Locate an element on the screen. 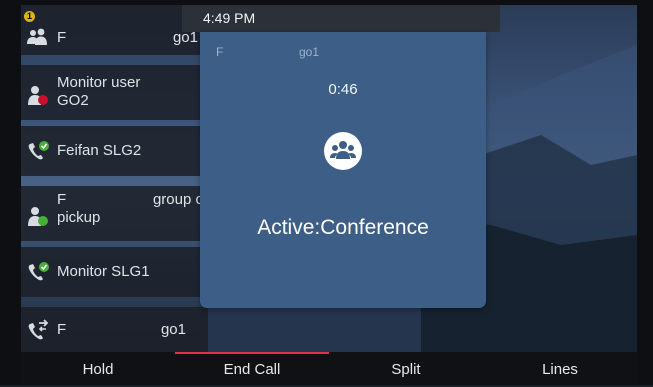 The image size is (653, 387). conference-icon is located at coordinates (343, 151).